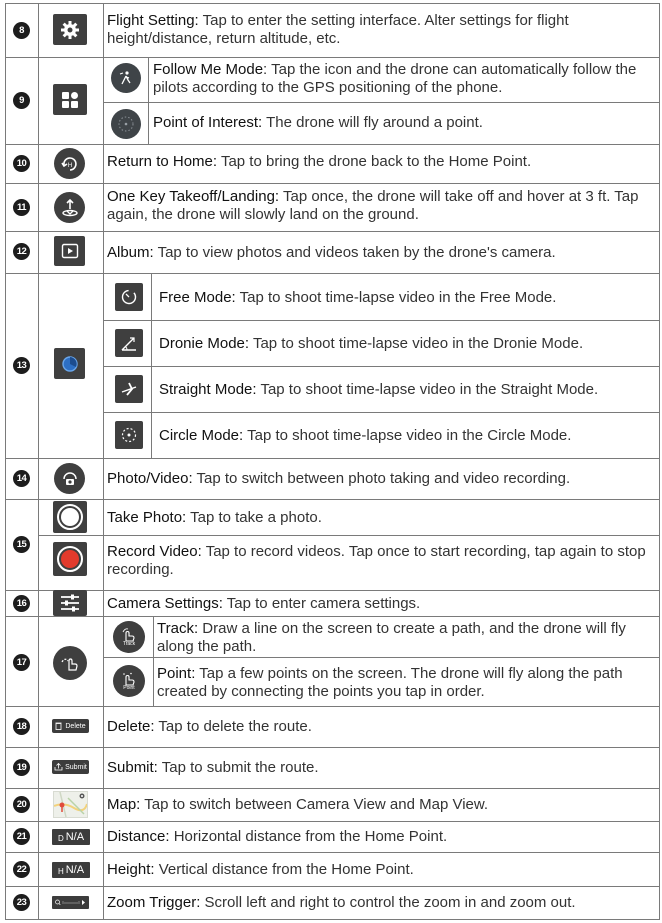  I want to click on row-number: 16, so click(21, 603).